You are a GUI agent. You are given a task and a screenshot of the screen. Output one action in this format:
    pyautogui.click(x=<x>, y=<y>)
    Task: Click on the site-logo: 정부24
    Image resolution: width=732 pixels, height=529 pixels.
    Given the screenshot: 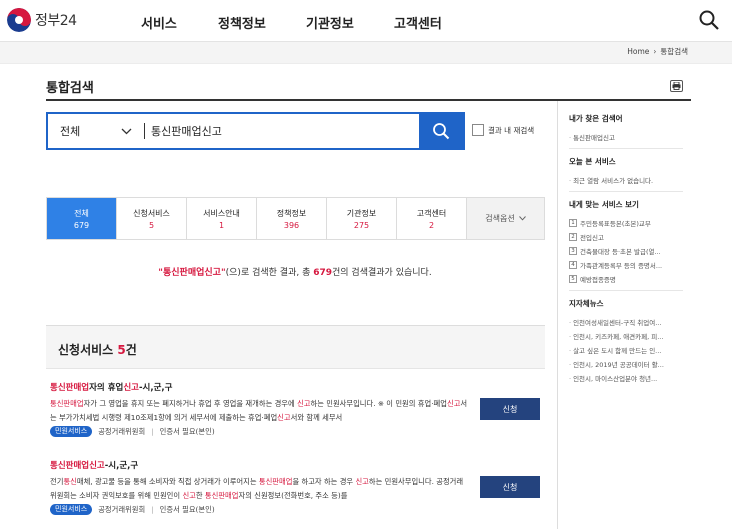 What is the action you would take?
    pyautogui.click(x=42, y=20)
    